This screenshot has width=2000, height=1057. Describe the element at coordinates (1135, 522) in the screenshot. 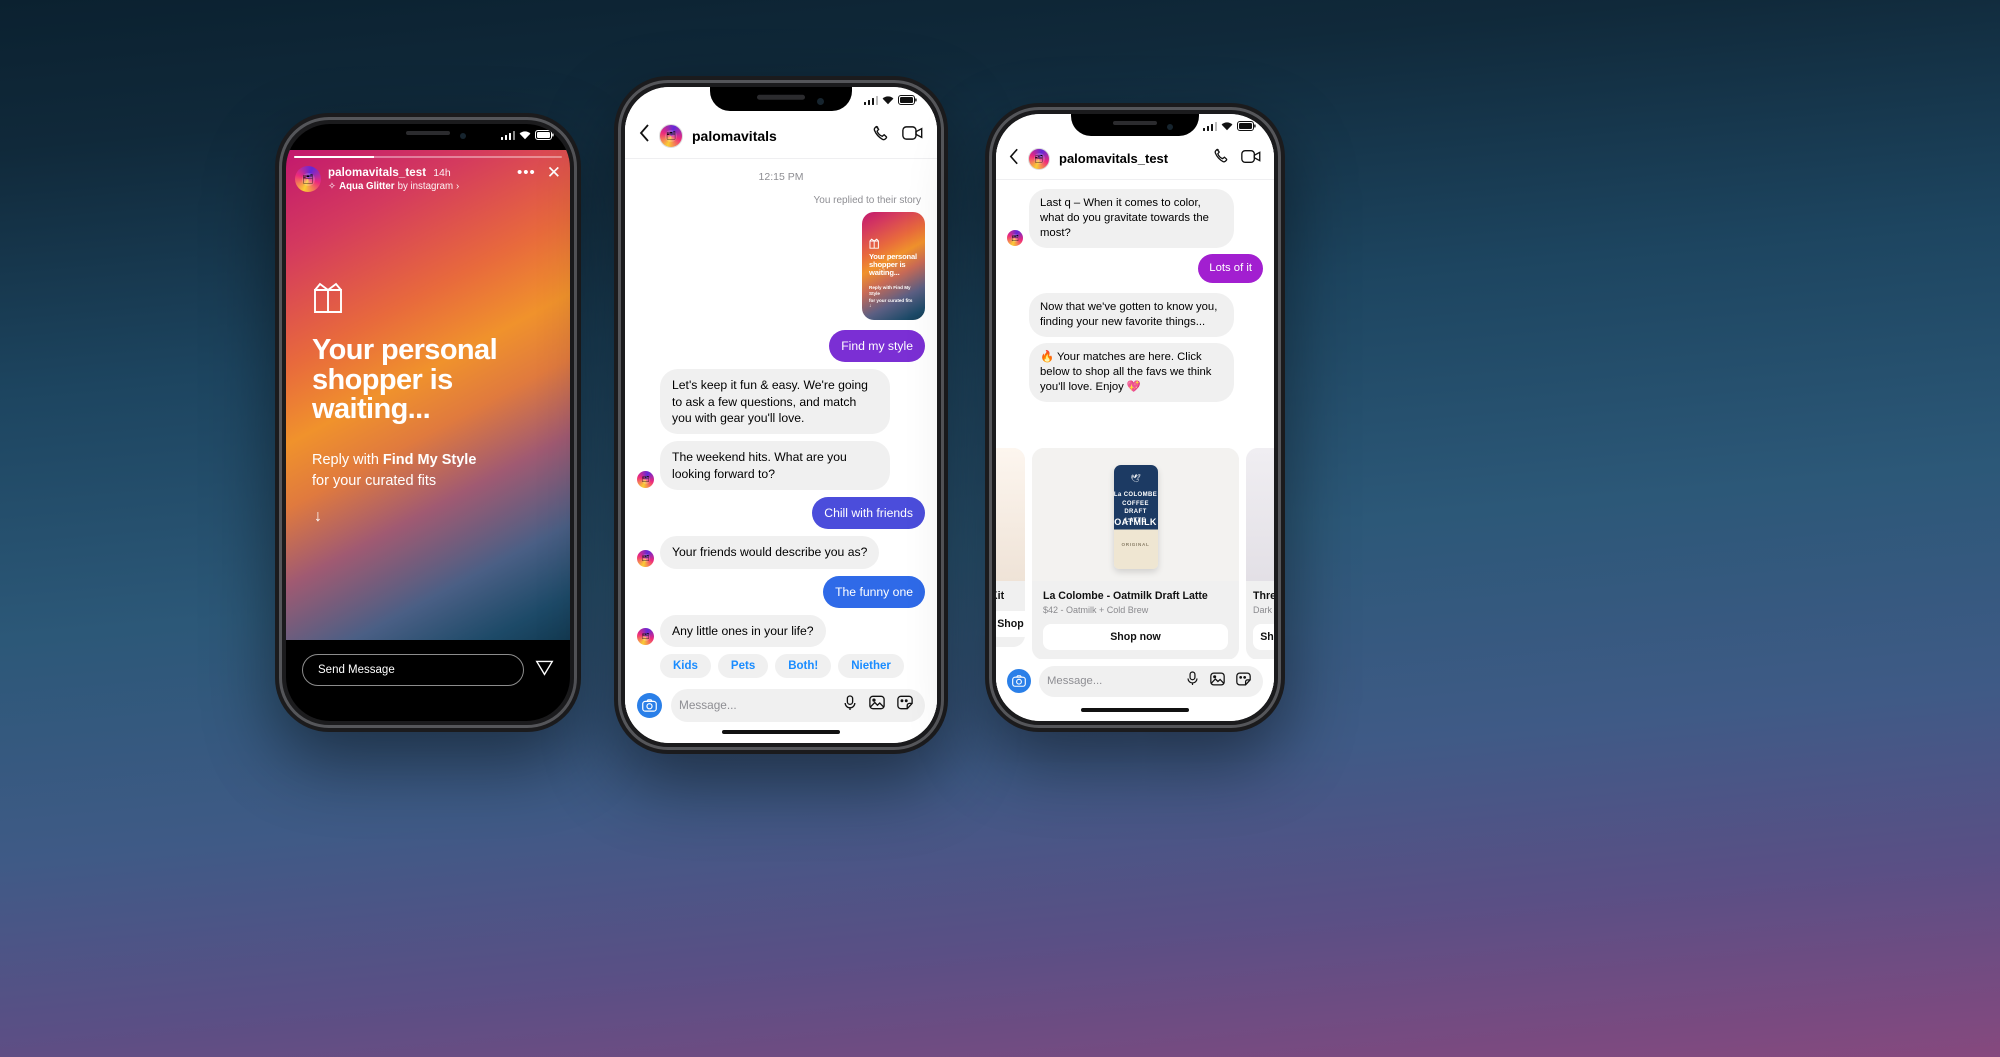

I see `product-flavor-text: OATMILK` at that location.